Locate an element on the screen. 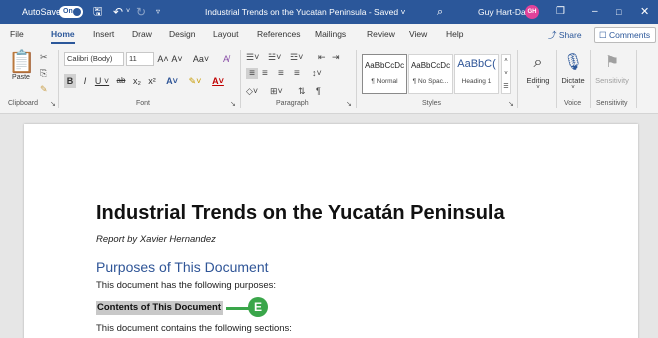 The image size is (658, 338). save-icon: 🖫 is located at coordinates (97, 12).